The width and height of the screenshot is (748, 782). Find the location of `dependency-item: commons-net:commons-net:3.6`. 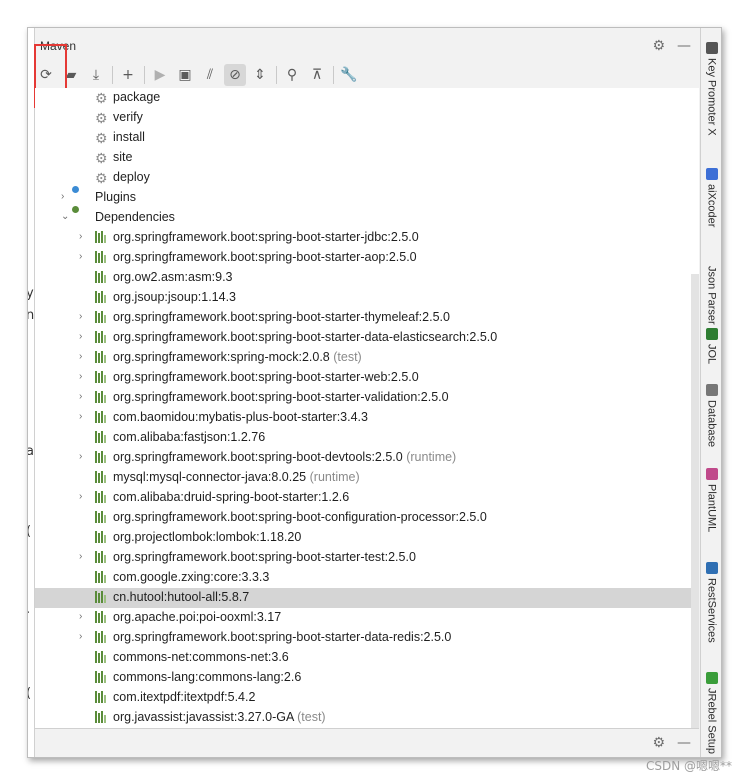

dependency-item: commons-net:commons-net:3.6 is located at coordinates (367, 658).